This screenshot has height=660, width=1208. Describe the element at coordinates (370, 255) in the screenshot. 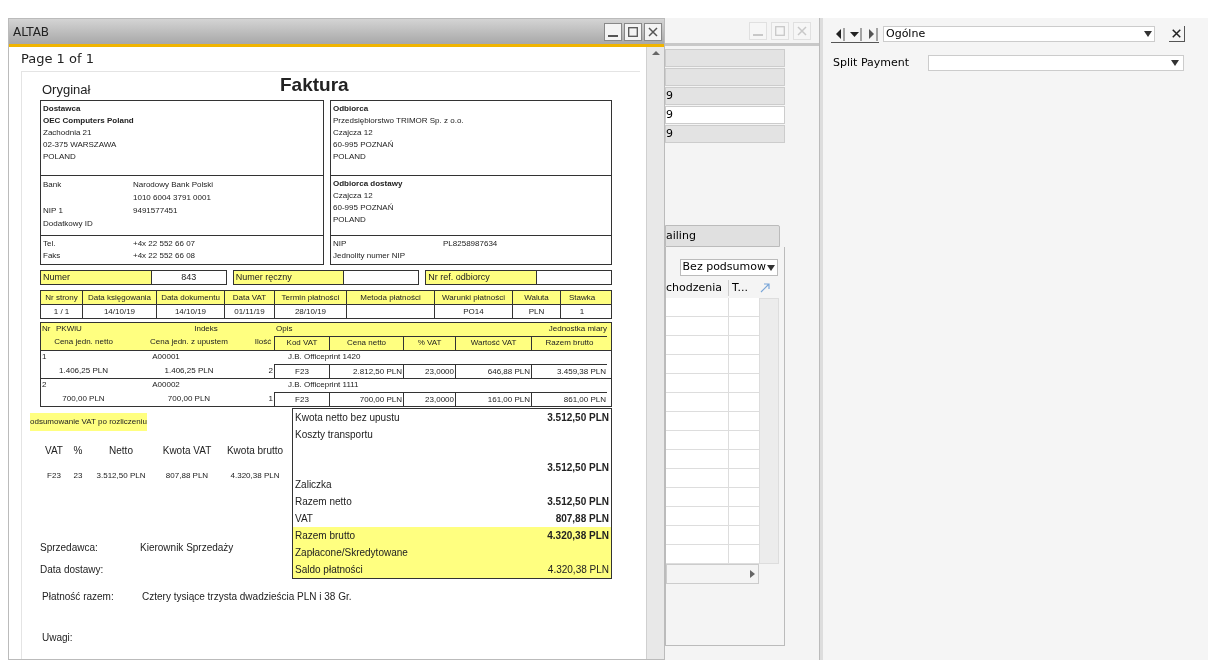

I see `field-label: Jednolity numer NIP` at that location.